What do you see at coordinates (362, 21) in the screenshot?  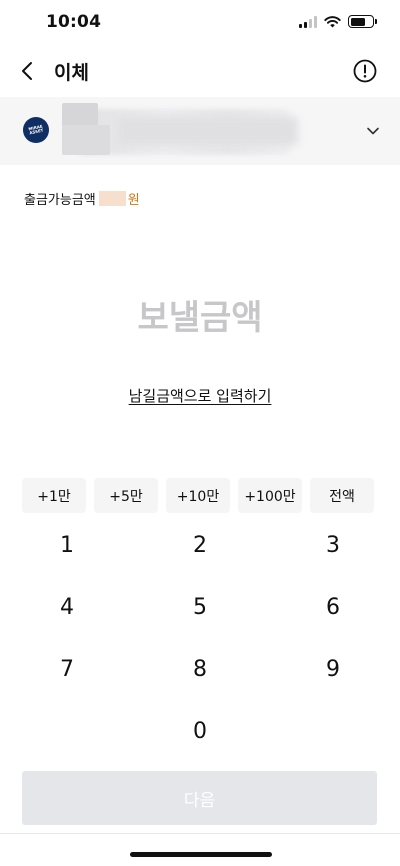 I see `battery-icon` at bounding box center [362, 21].